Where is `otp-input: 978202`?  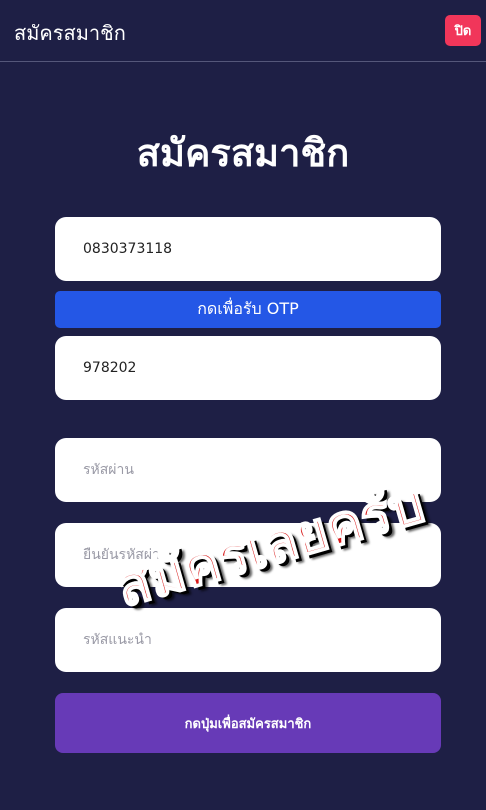
otp-input: 978202 is located at coordinates (248, 368).